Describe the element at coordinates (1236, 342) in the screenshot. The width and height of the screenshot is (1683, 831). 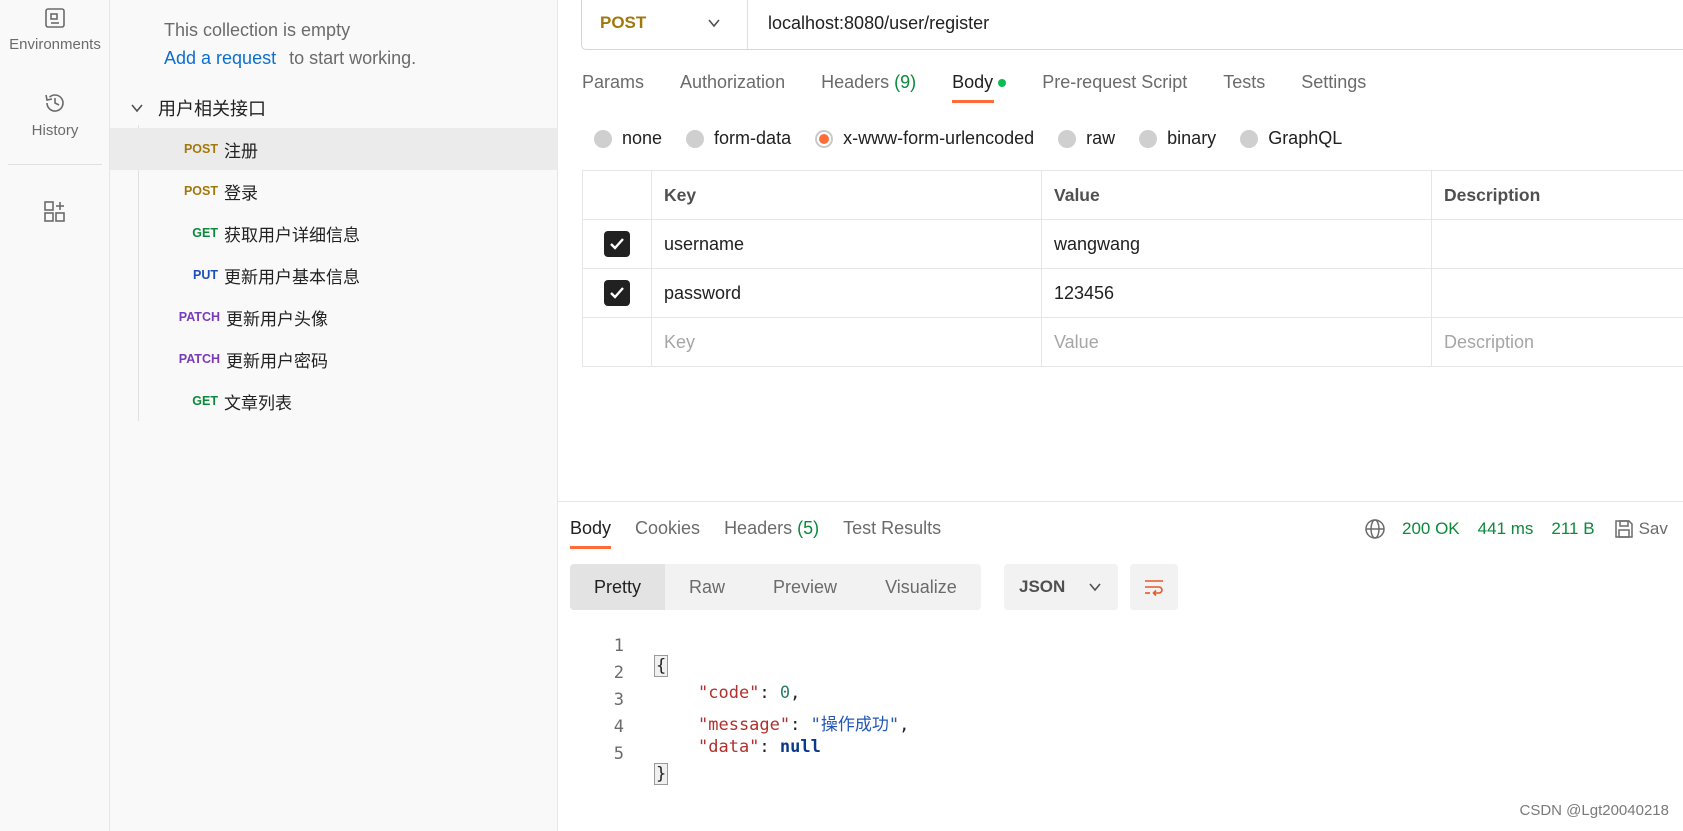
I see `new-value-input: Value` at that location.